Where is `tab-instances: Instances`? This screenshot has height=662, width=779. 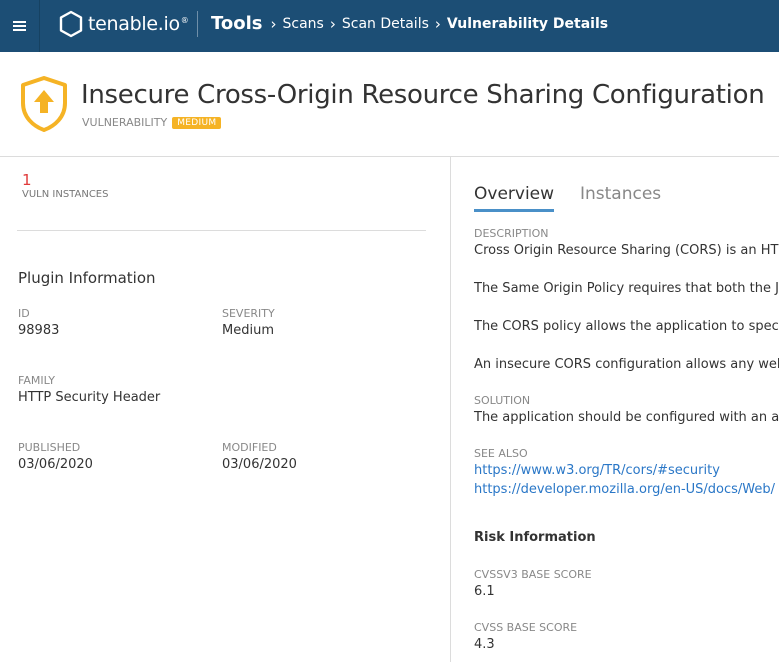 tab-instances: Instances is located at coordinates (620, 196).